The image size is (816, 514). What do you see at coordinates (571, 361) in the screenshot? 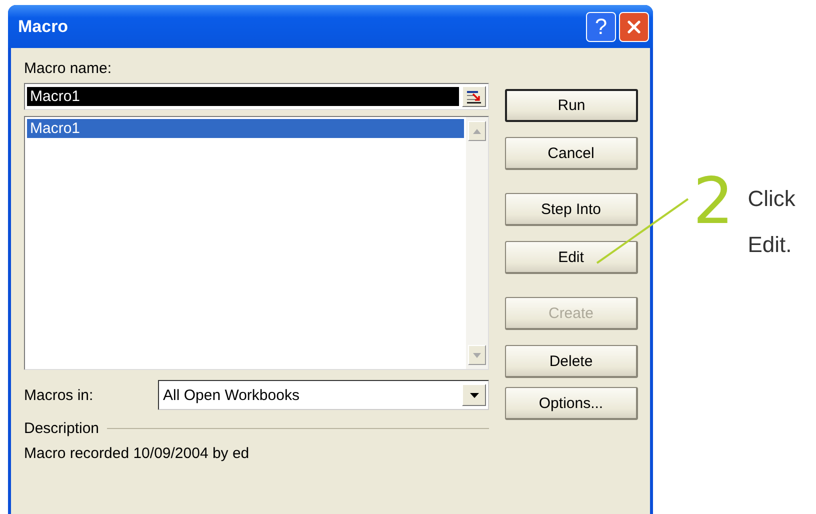
I see `dialog-button: Delete` at bounding box center [571, 361].